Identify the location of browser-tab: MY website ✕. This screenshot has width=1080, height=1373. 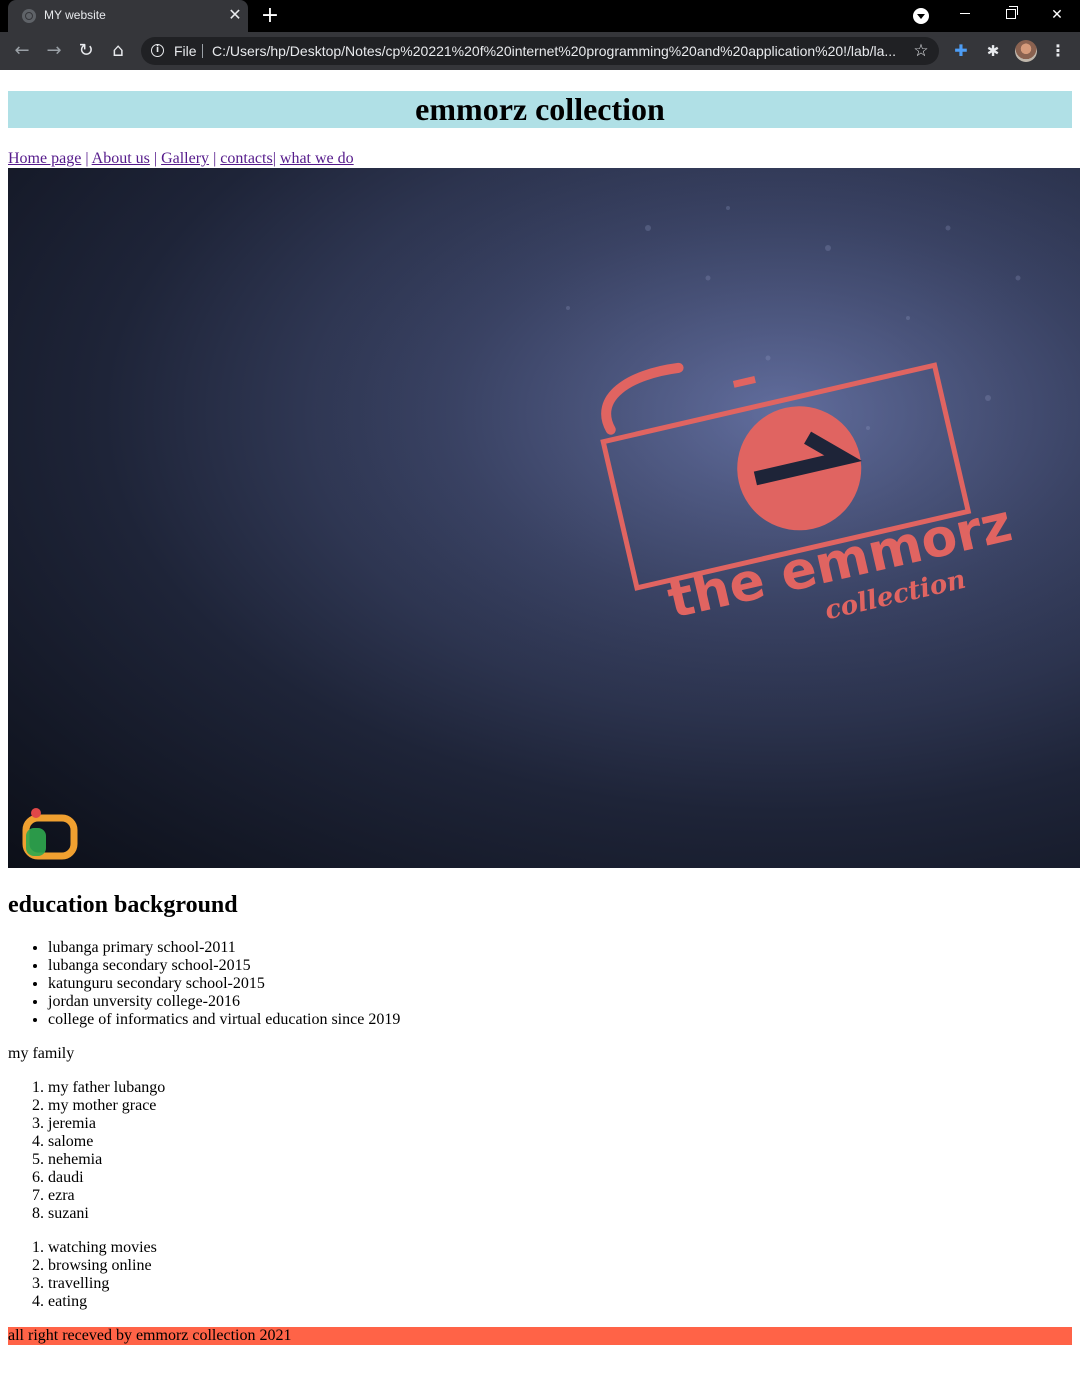
(128, 16).